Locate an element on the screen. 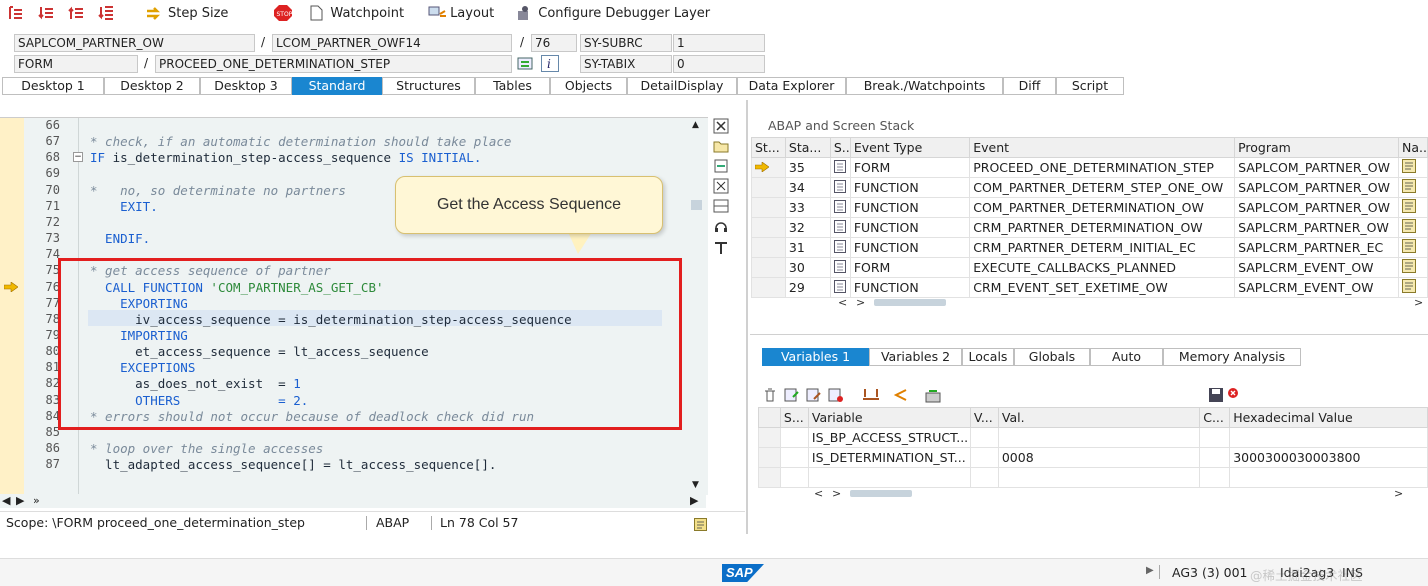 The image size is (1428, 586). configure-layer-button: Configure Debugger Layer is located at coordinates (624, 13).